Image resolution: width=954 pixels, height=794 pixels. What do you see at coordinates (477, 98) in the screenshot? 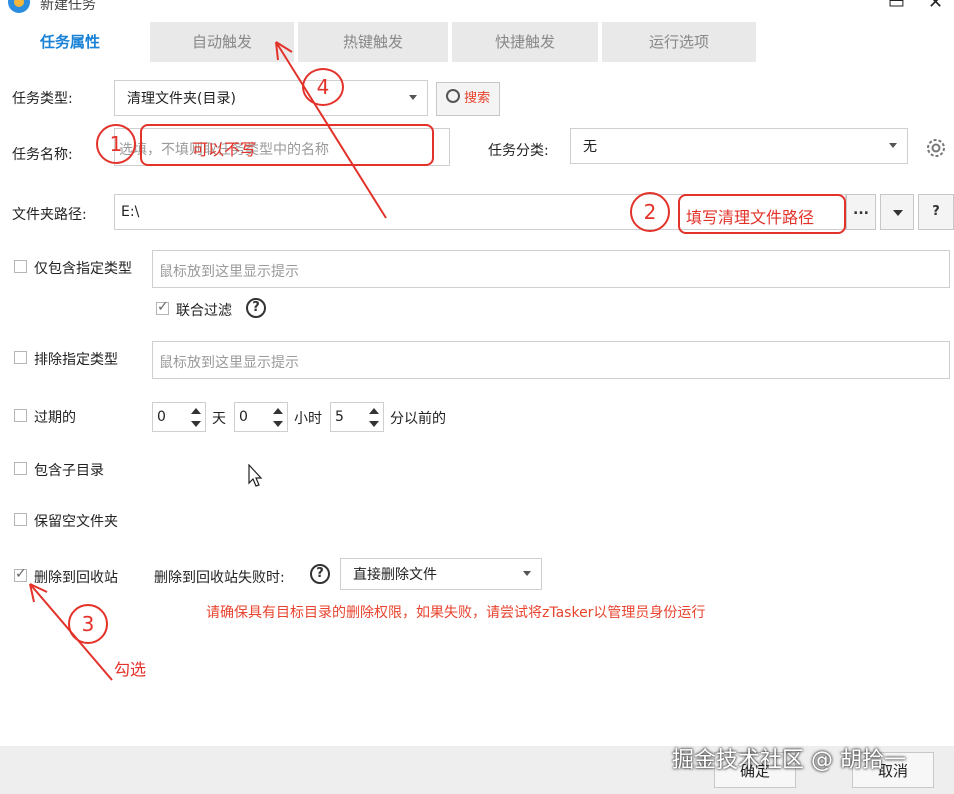
I see `search-button-label: 搜索` at bounding box center [477, 98].